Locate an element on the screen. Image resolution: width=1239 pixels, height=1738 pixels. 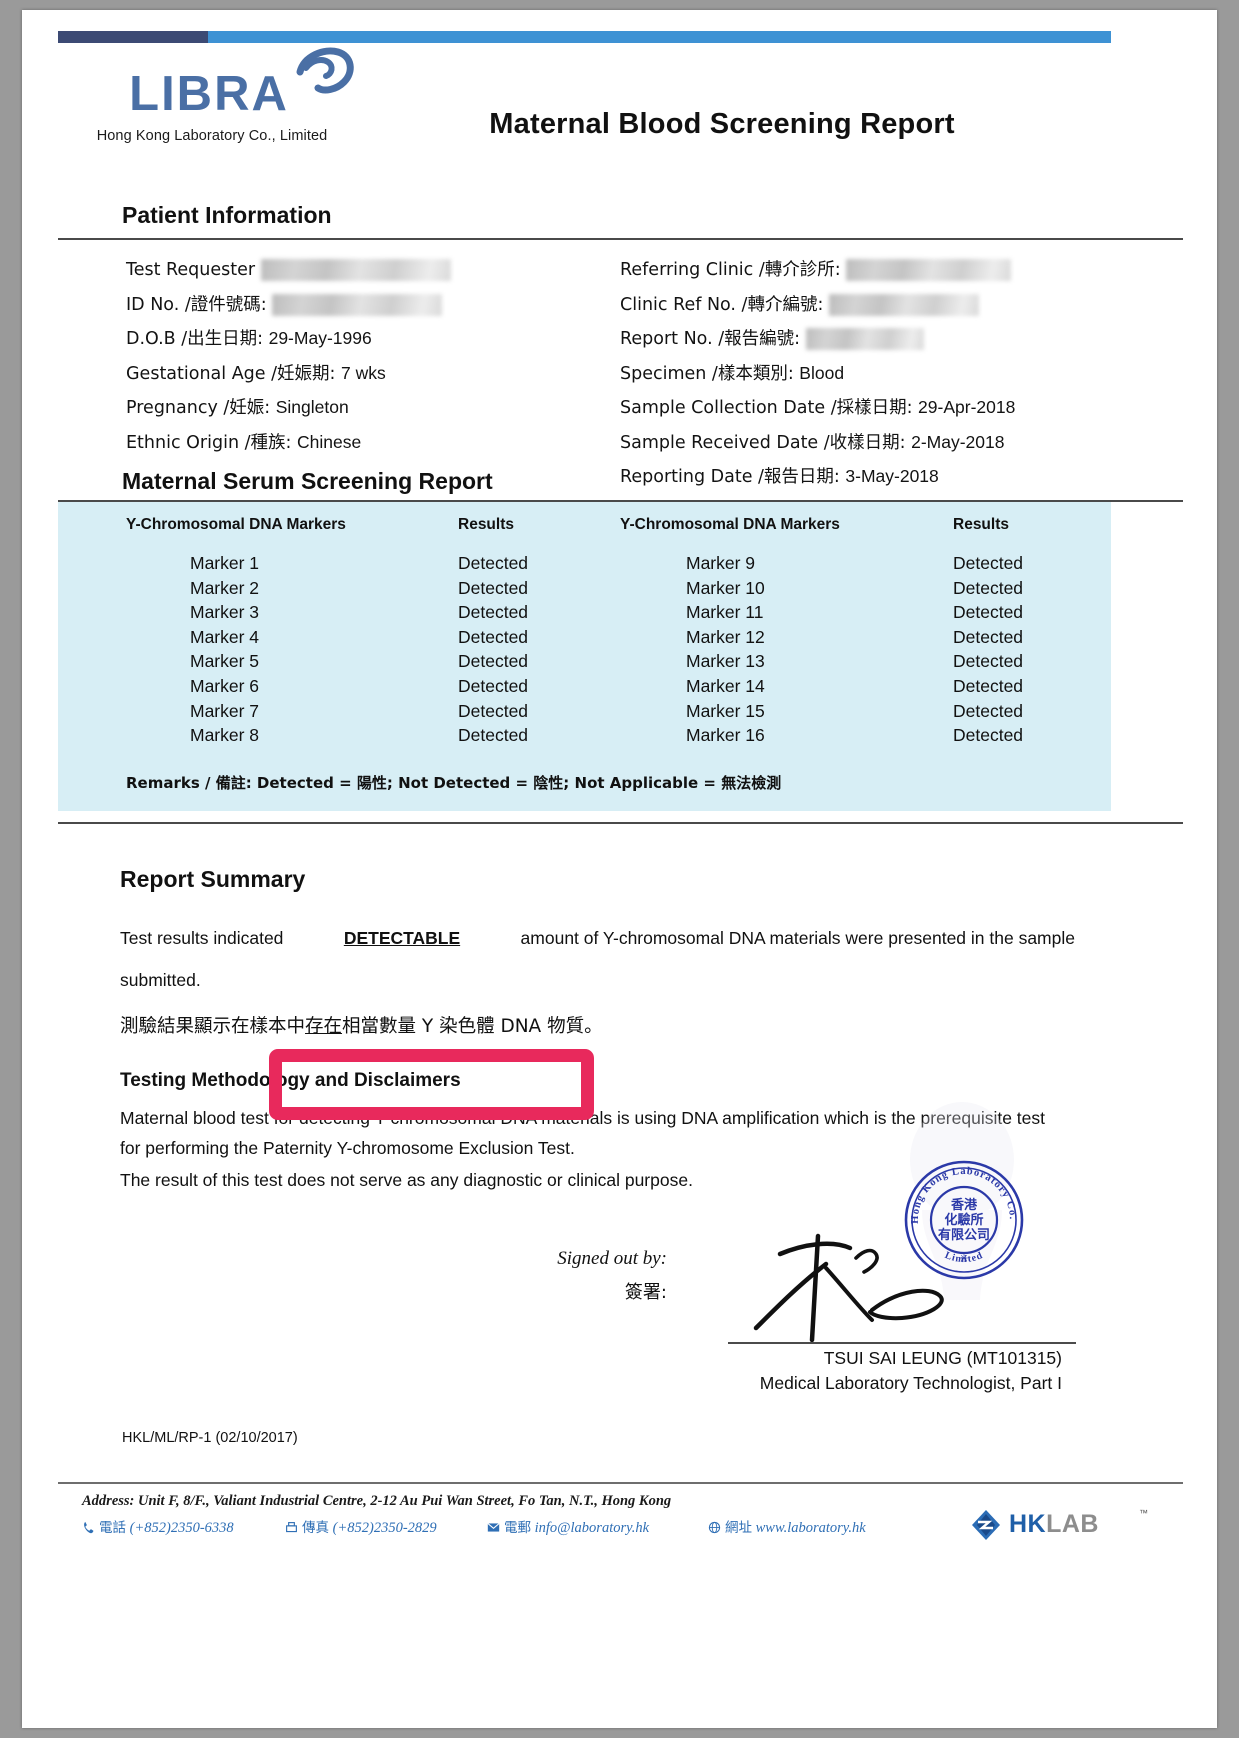
patient-field-label: D.O.B /出生日期: is located at coordinates (197, 339).